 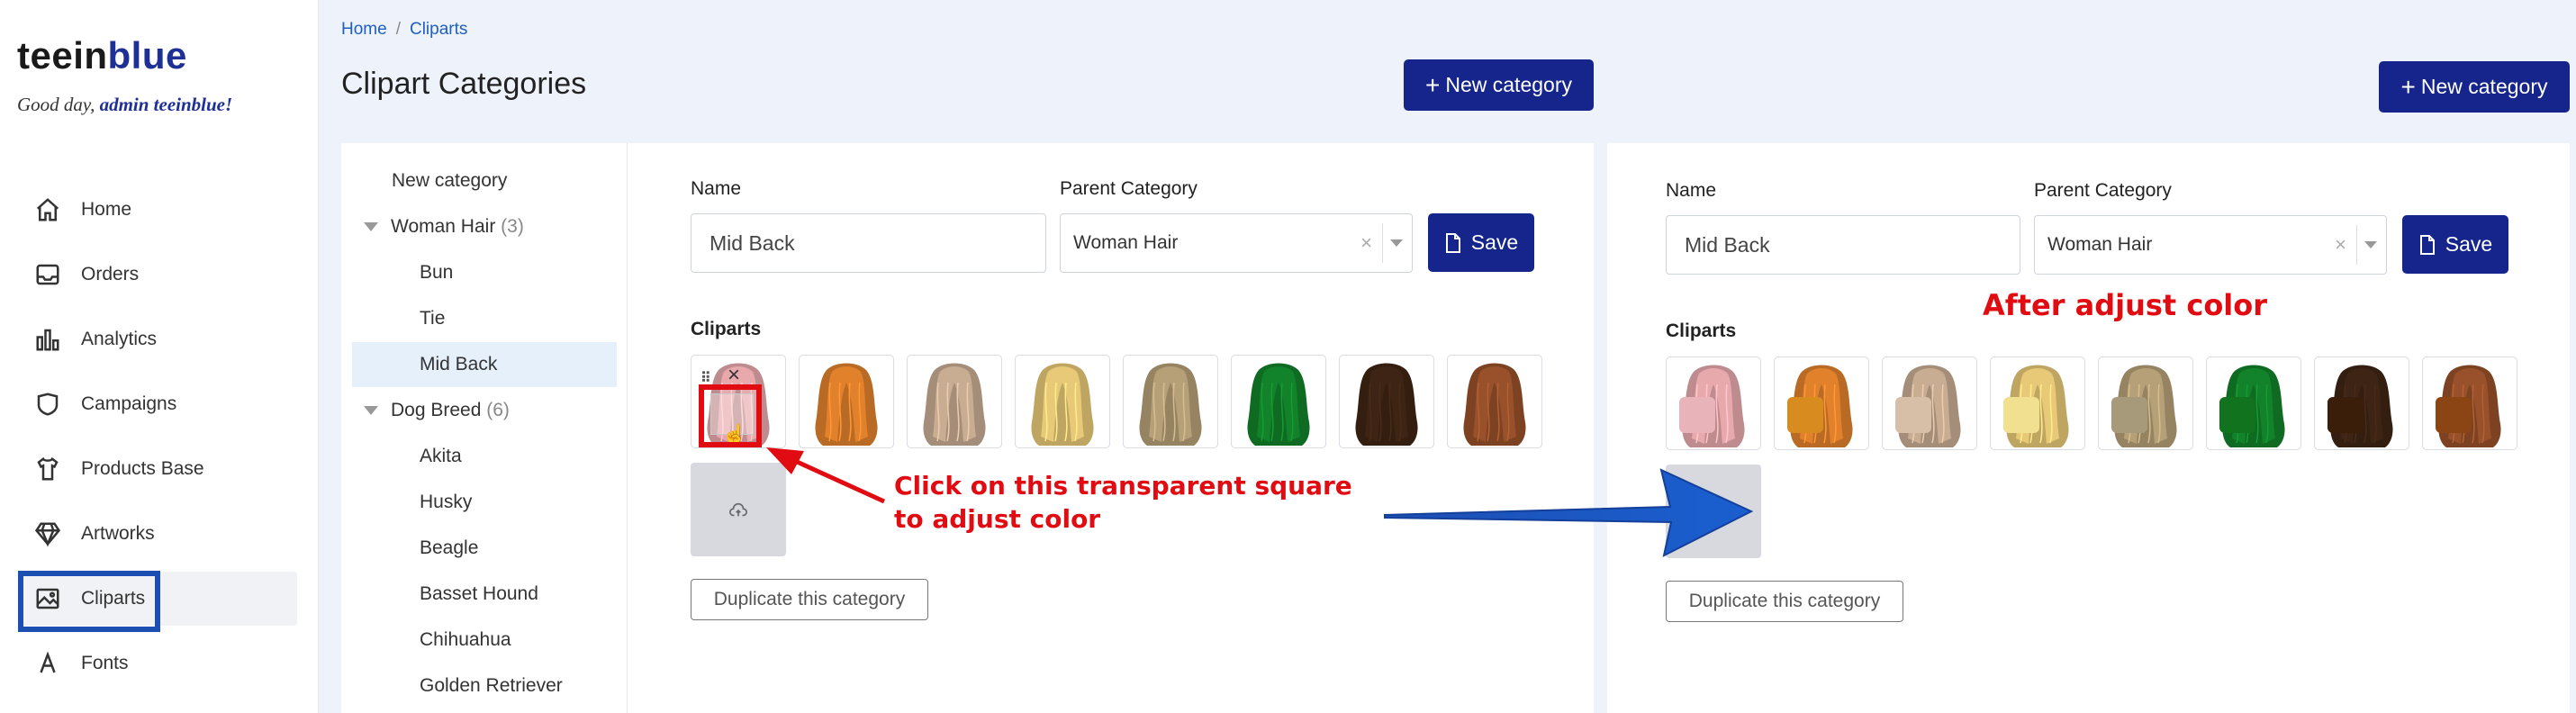 I want to click on font-icon, so click(x=48, y=662).